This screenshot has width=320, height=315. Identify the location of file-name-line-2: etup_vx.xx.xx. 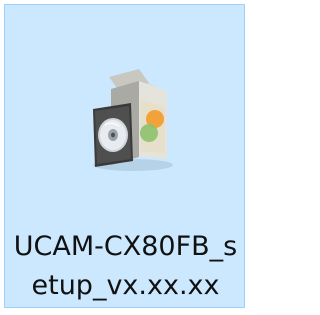
(125, 285).